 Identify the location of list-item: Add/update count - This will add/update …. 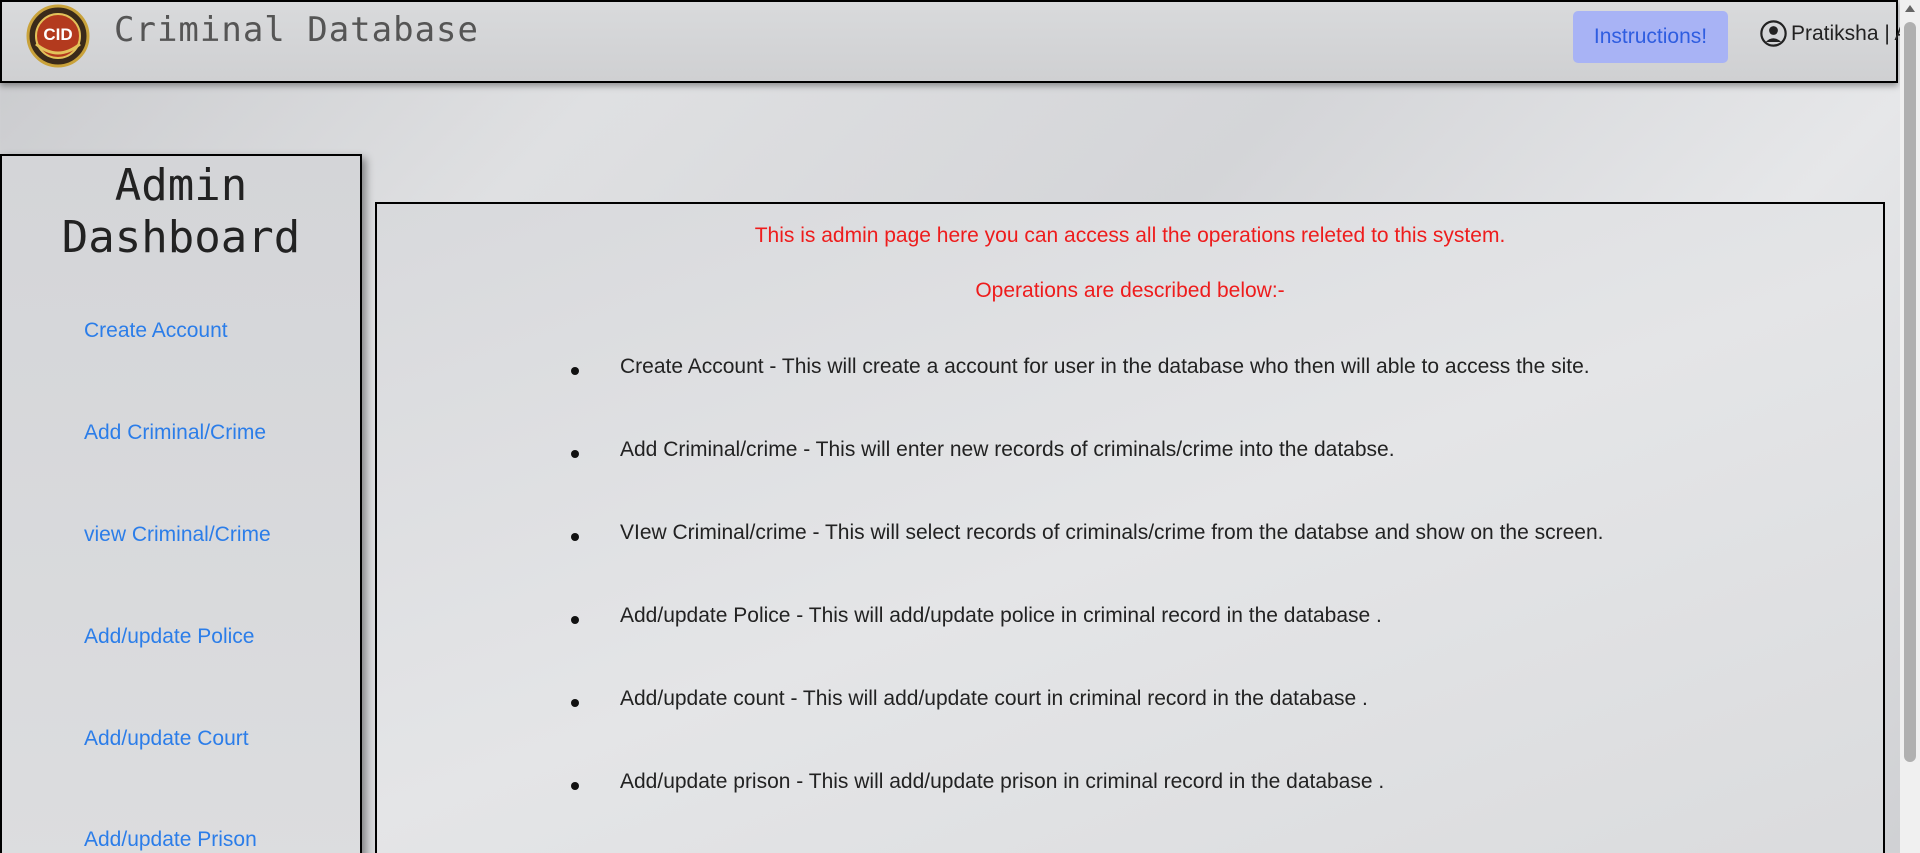
(994, 698).